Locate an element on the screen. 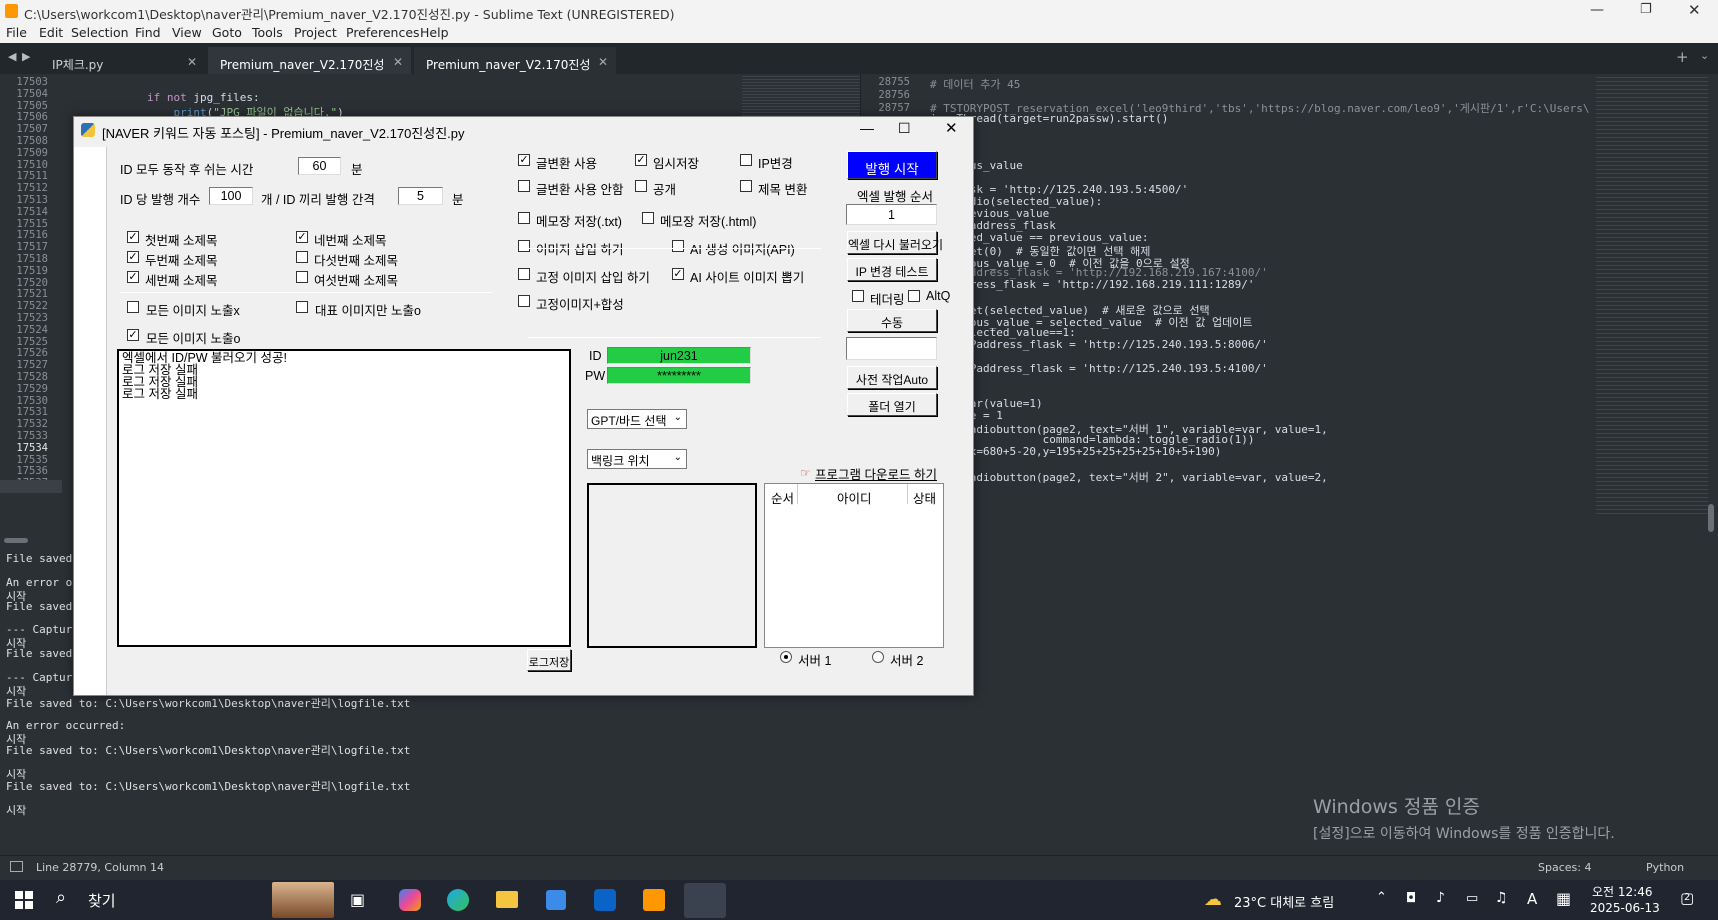  windows-start-icon is located at coordinates (24, 900).